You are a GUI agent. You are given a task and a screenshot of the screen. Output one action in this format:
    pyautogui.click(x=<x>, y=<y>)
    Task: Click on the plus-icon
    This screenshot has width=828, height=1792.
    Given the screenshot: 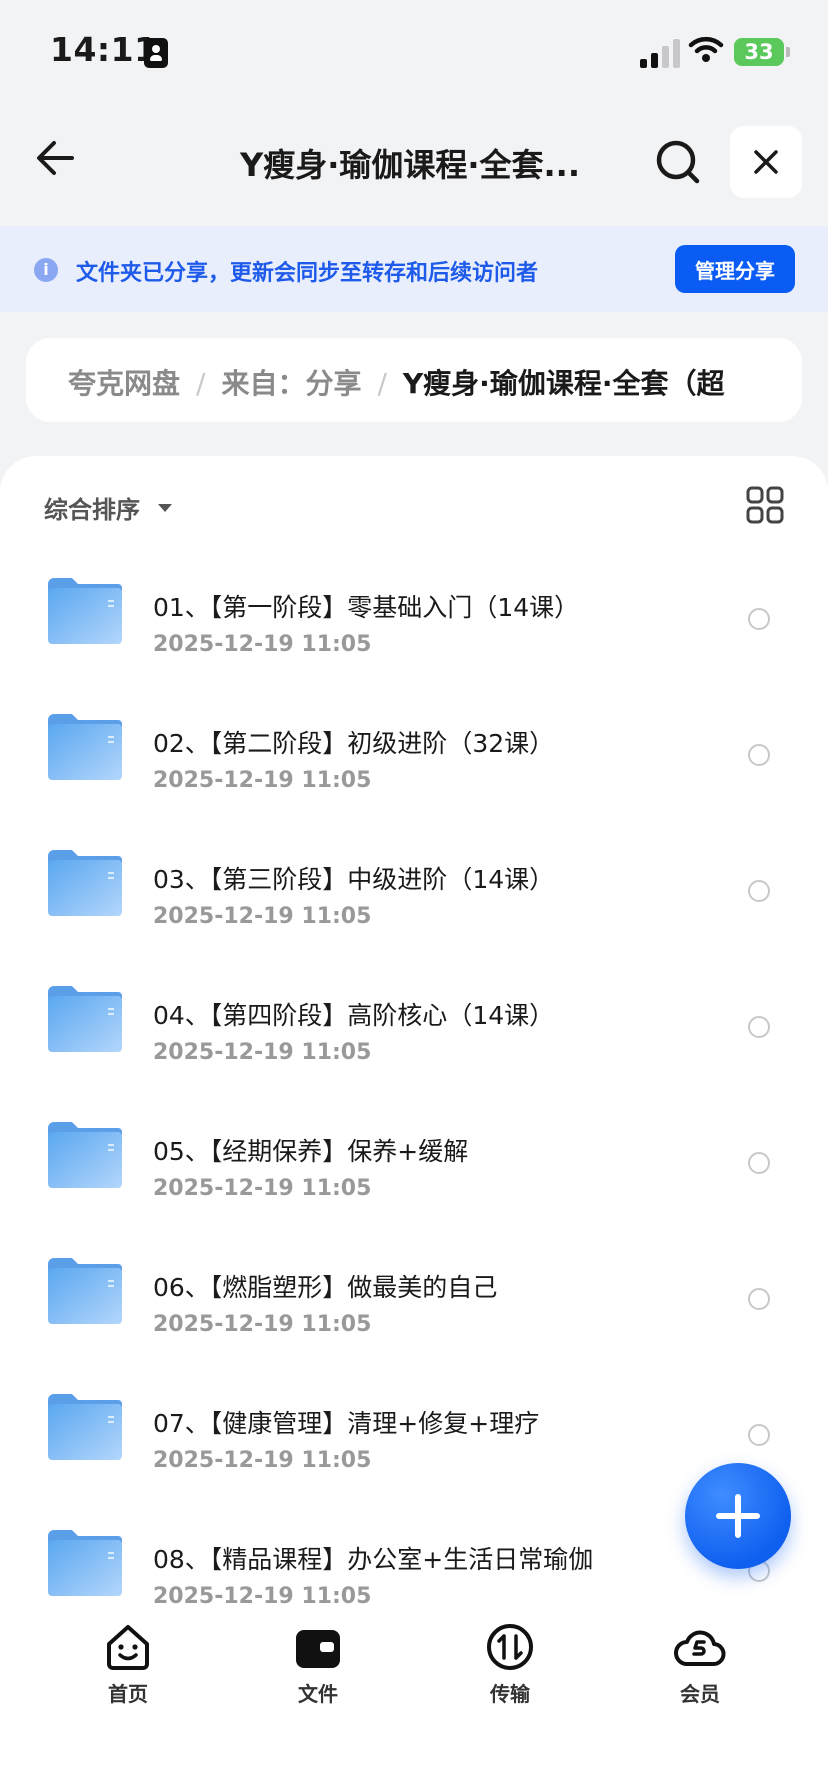 What is the action you would take?
    pyautogui.click(x=738, y=1516)
    